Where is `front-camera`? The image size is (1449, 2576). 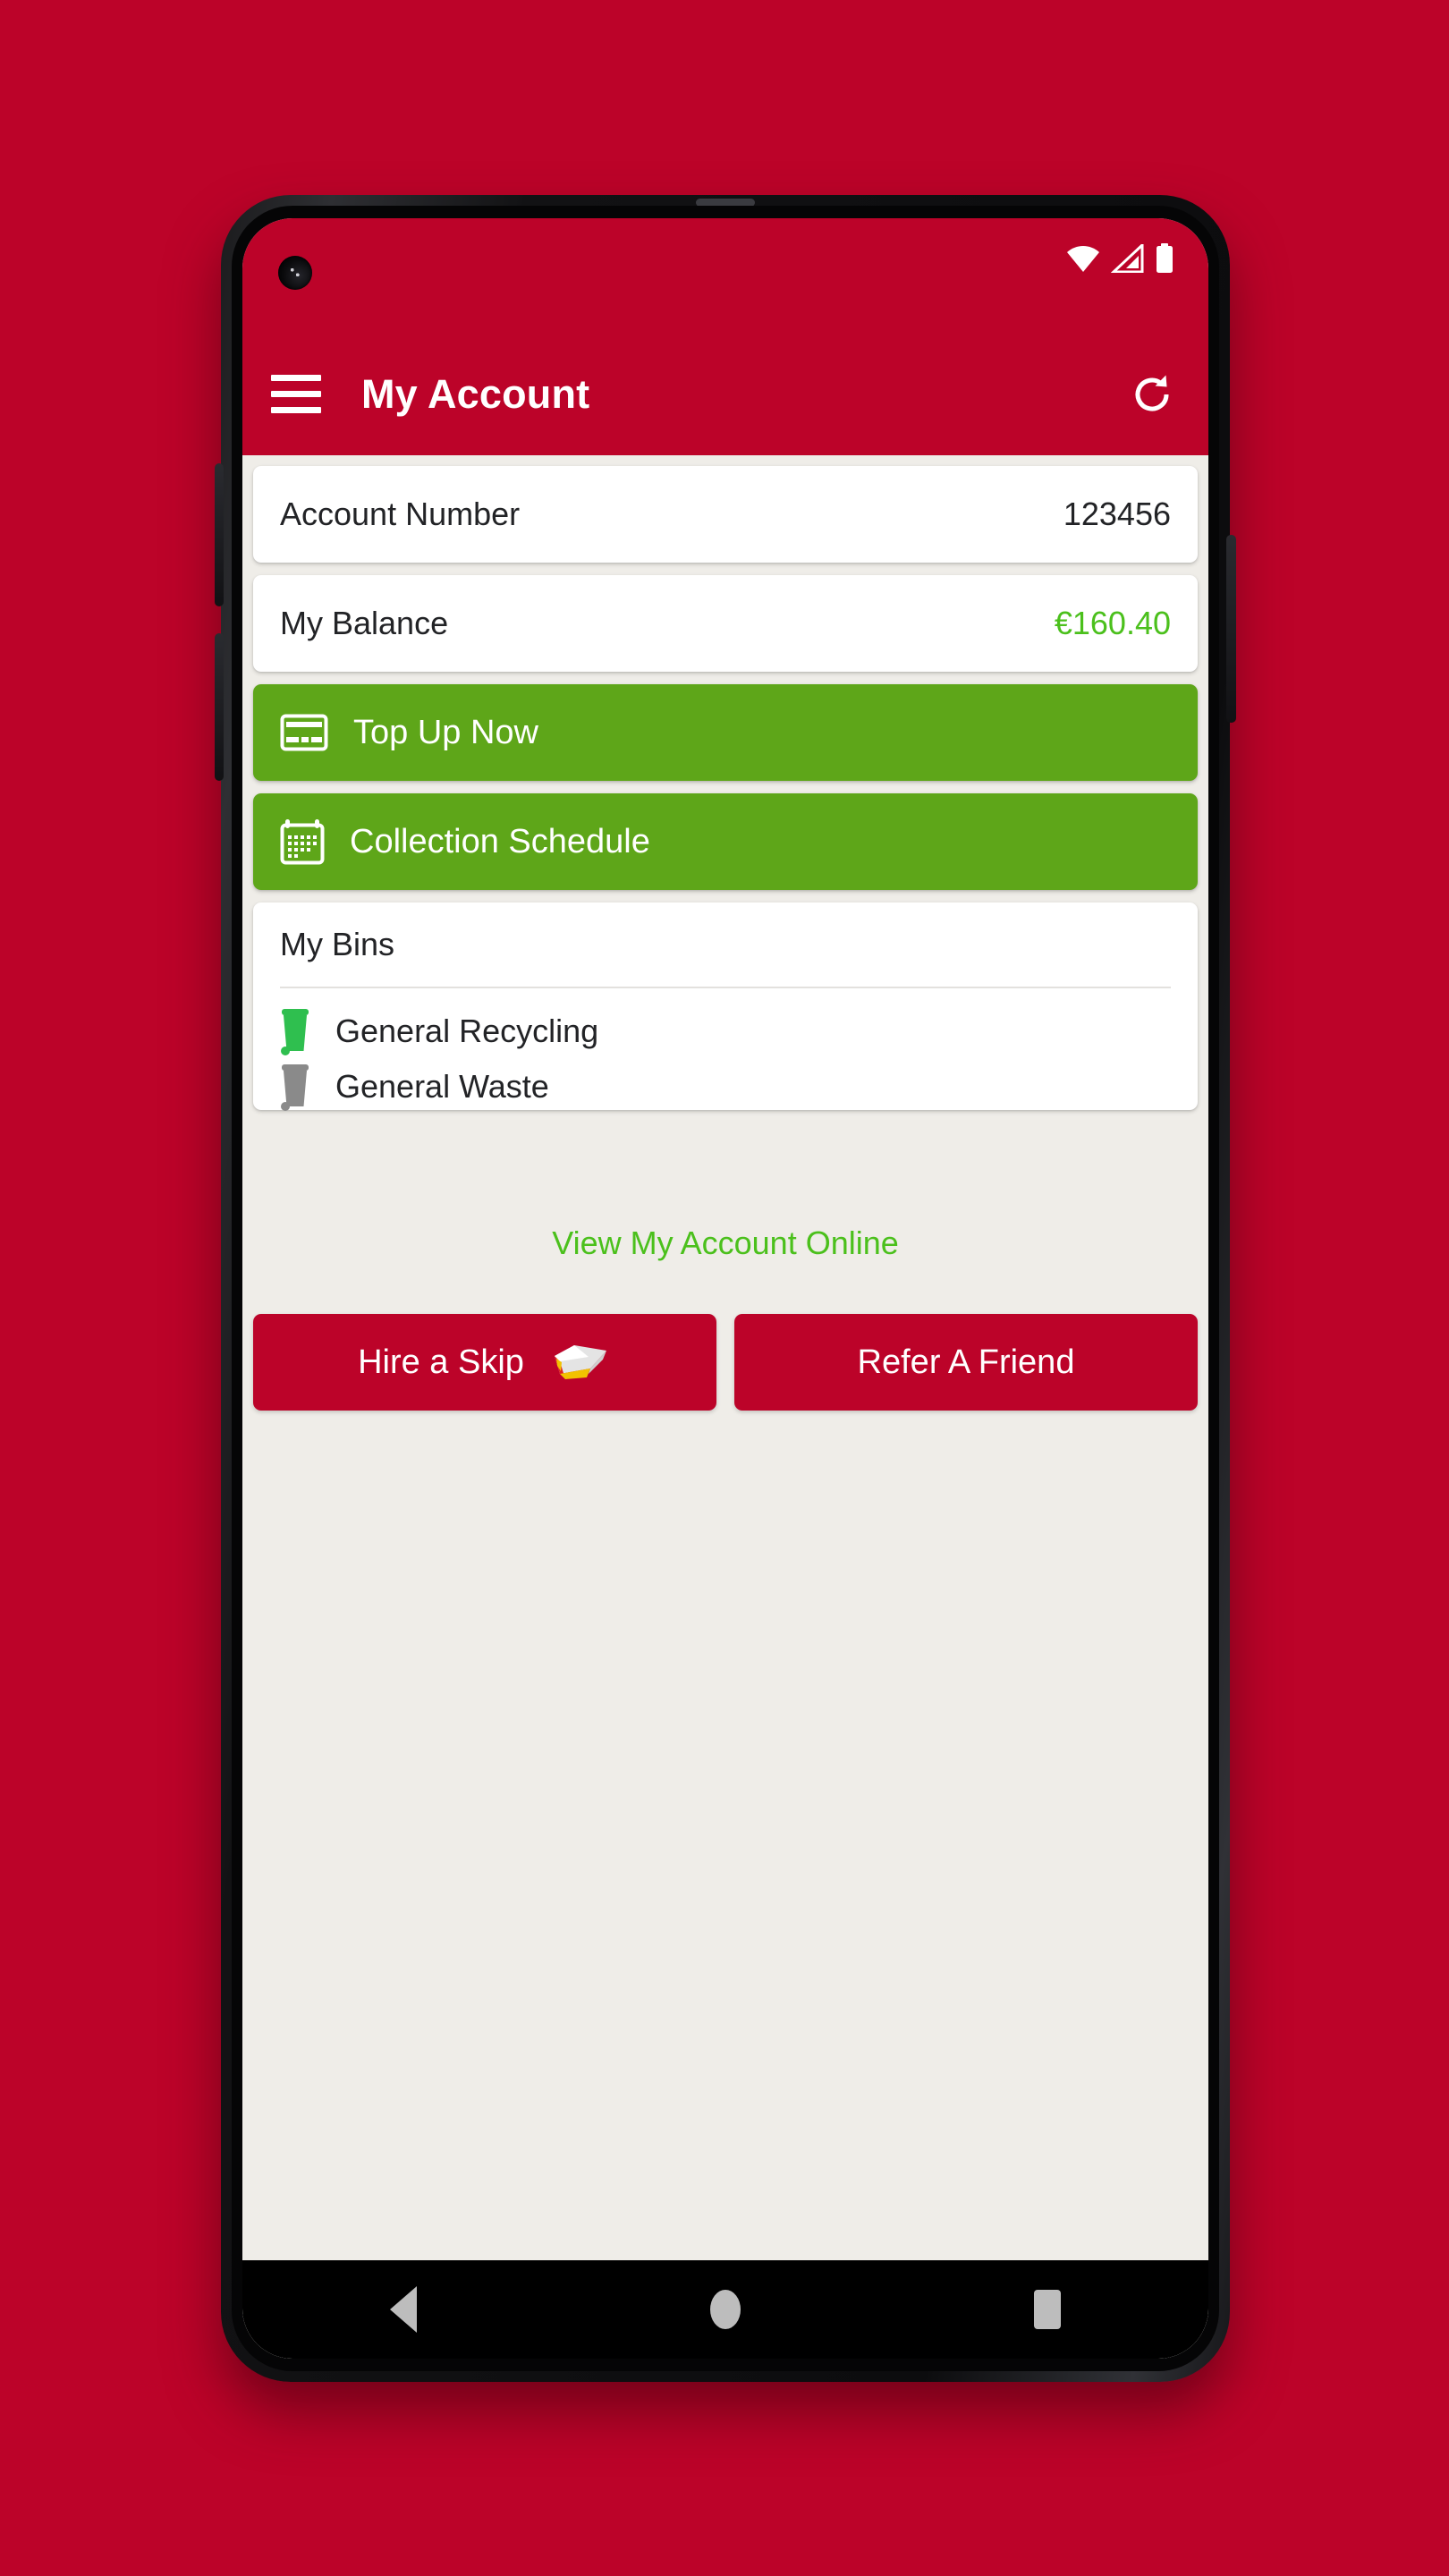 front-camera is located at coordinates (295, 273).